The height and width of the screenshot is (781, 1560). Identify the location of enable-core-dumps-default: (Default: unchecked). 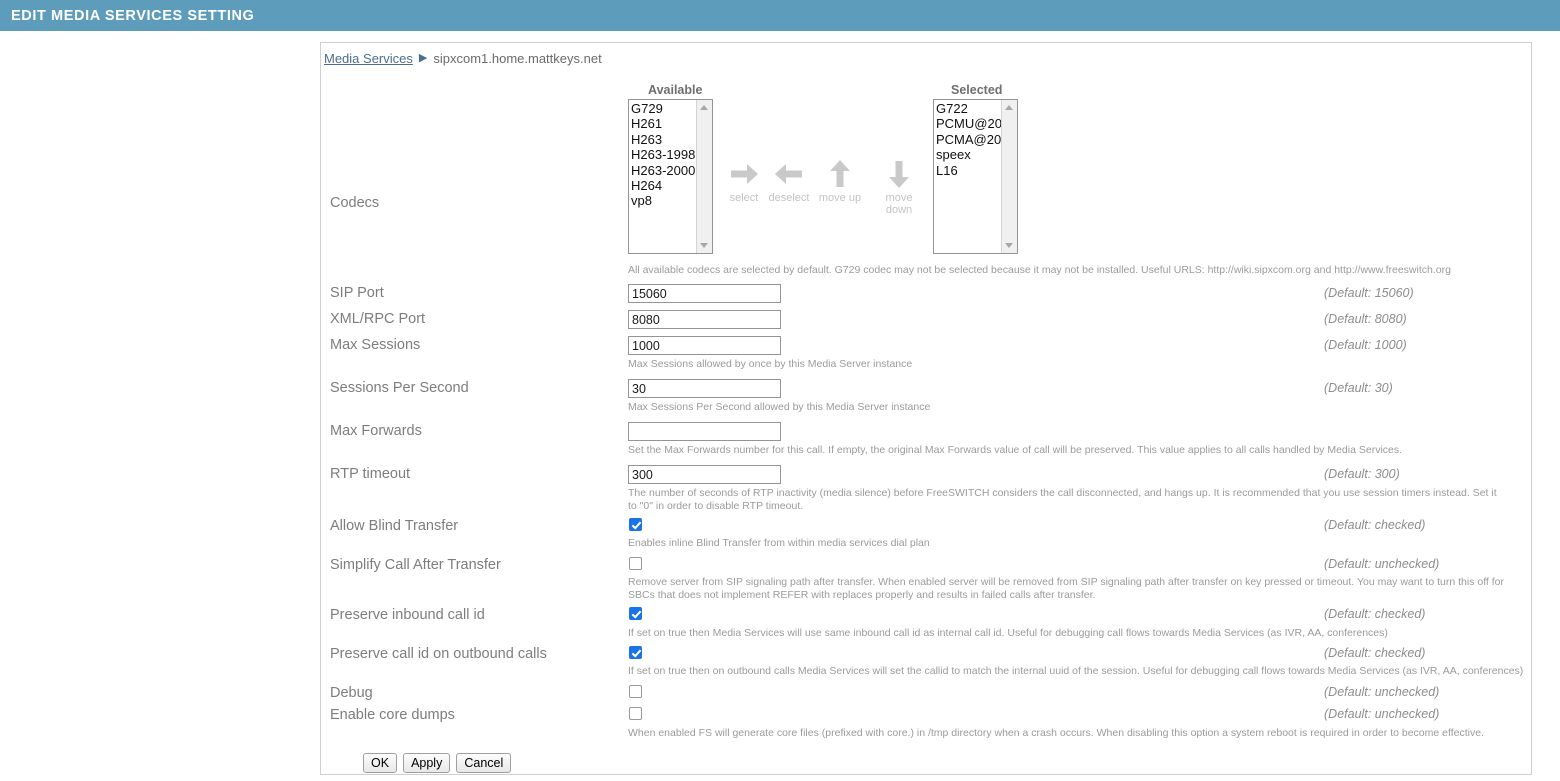
(1382, 714).